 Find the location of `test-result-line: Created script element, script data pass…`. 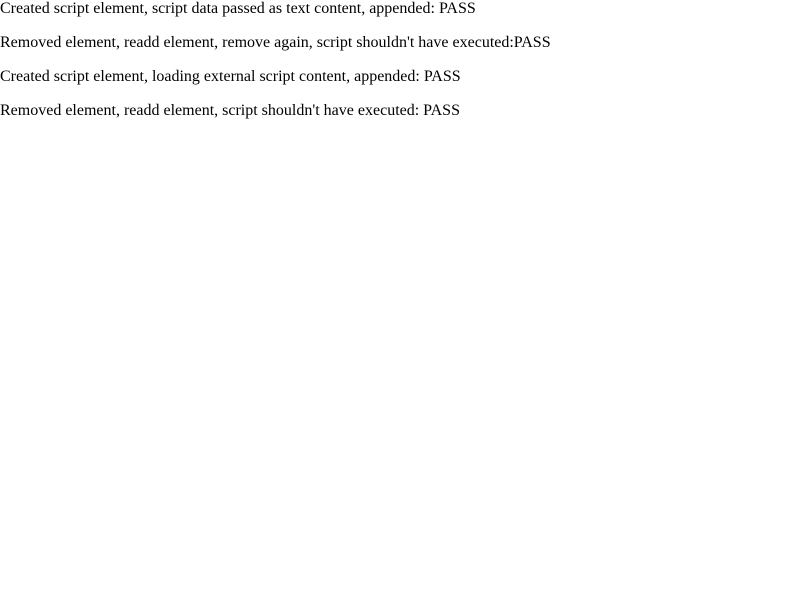

test-result-line: Created script element, script data pass… is located at coordinates (238, 8).